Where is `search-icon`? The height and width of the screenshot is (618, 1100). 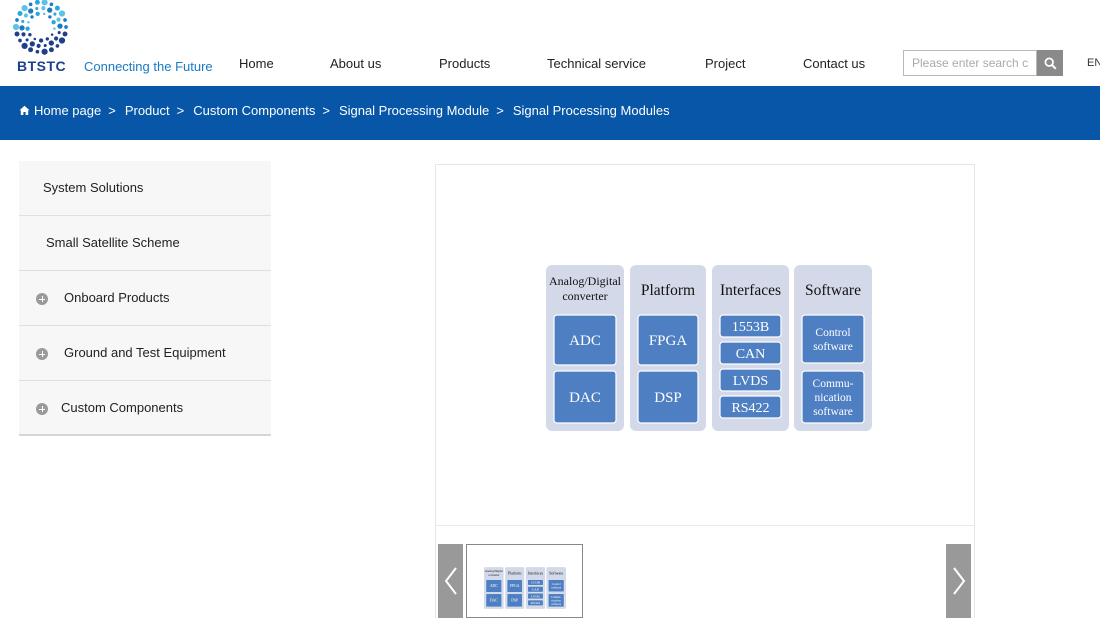 search-icon is located at coordinates (1050, 63).